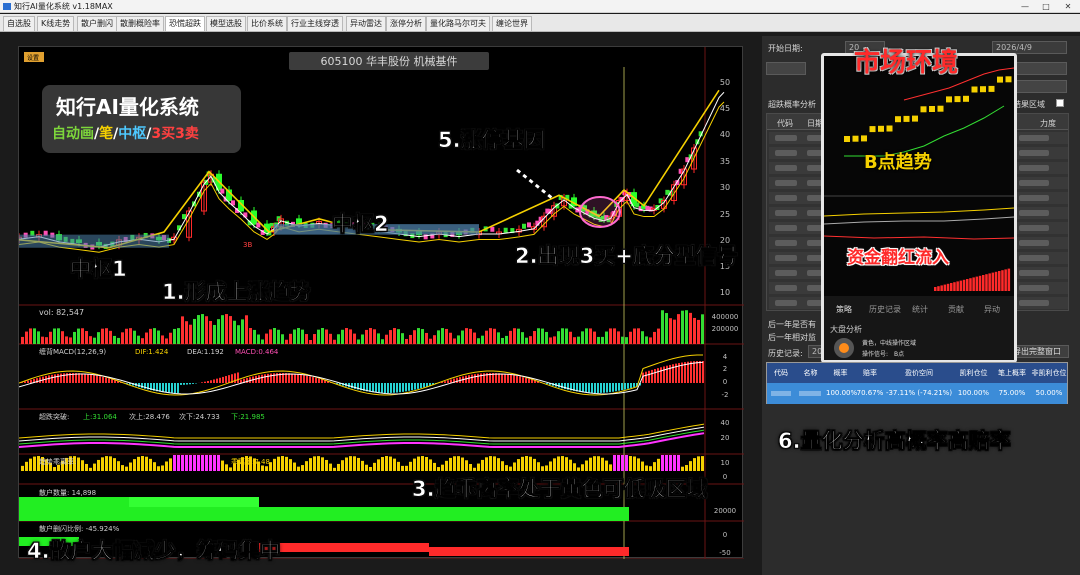 This screenshot has height=575, width=1080. Describe the element at coordinates (920, 309) in the screenshot. I see `phone-tab-stats: 统计` at that location.